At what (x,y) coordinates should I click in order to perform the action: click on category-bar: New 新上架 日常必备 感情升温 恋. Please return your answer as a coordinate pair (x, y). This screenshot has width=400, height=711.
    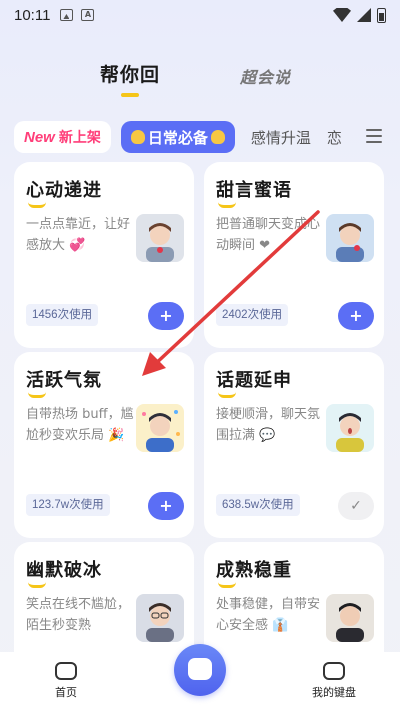
    Looking at the image, I should click on (207, 137).